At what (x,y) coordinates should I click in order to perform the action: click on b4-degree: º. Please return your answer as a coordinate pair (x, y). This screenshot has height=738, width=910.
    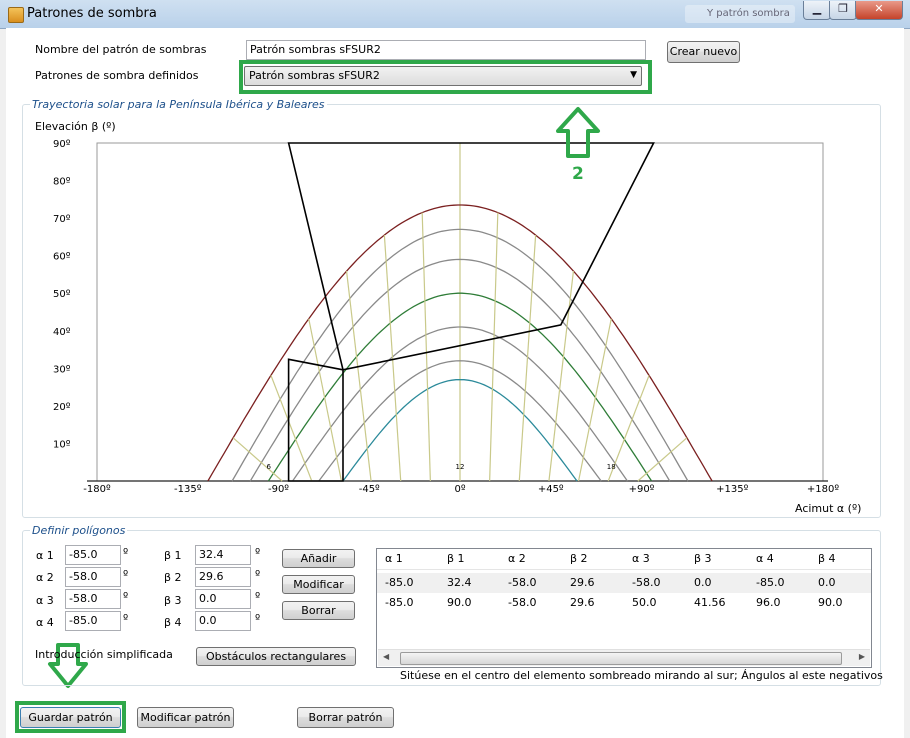
    Looking at the image, I should click on (258, 618).